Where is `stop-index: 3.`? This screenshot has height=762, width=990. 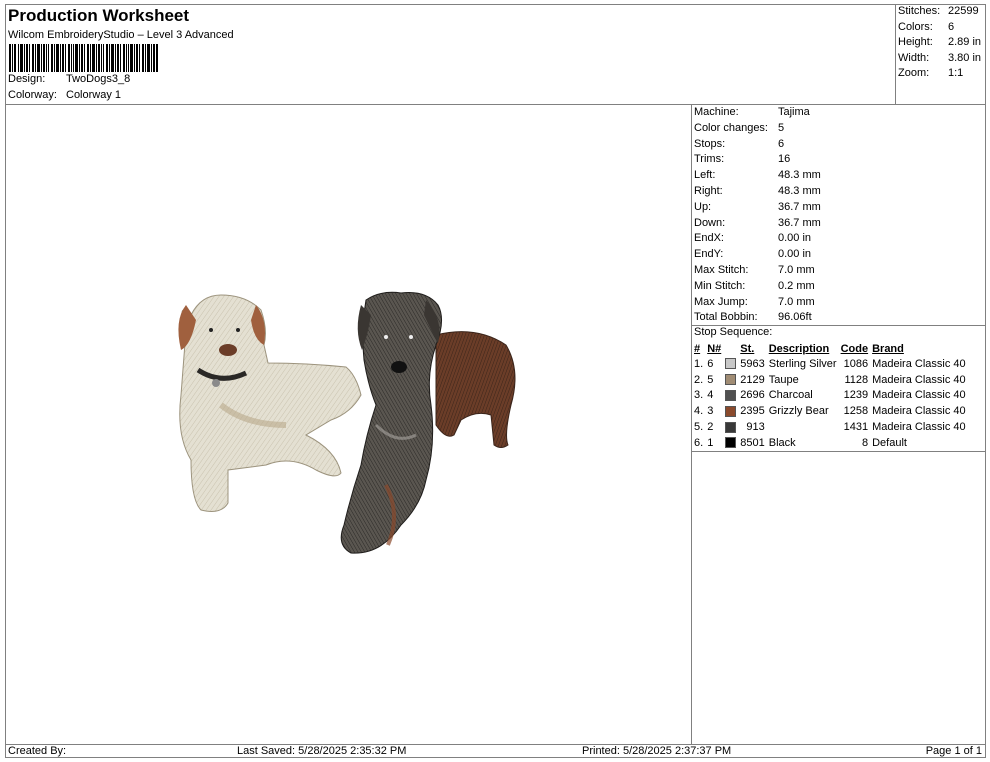
stop-index: 3. is located at coordinates (699, 395).